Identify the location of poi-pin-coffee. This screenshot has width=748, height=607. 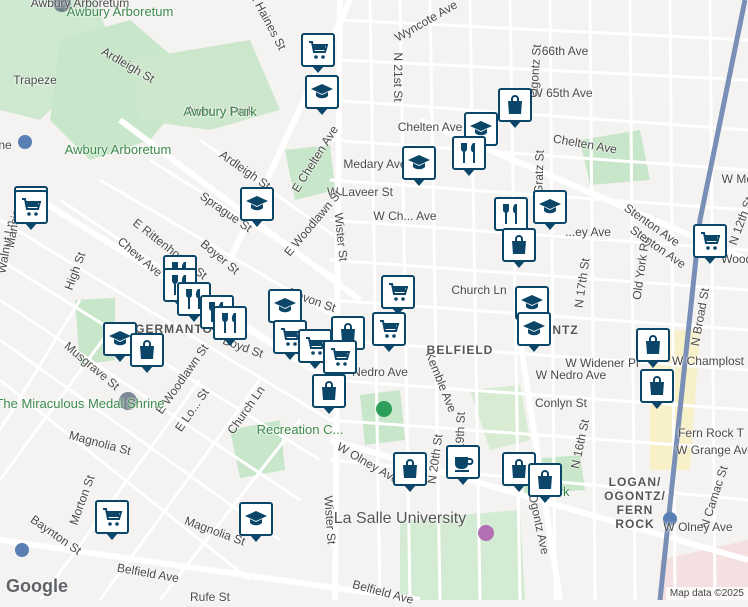
(463, 465).